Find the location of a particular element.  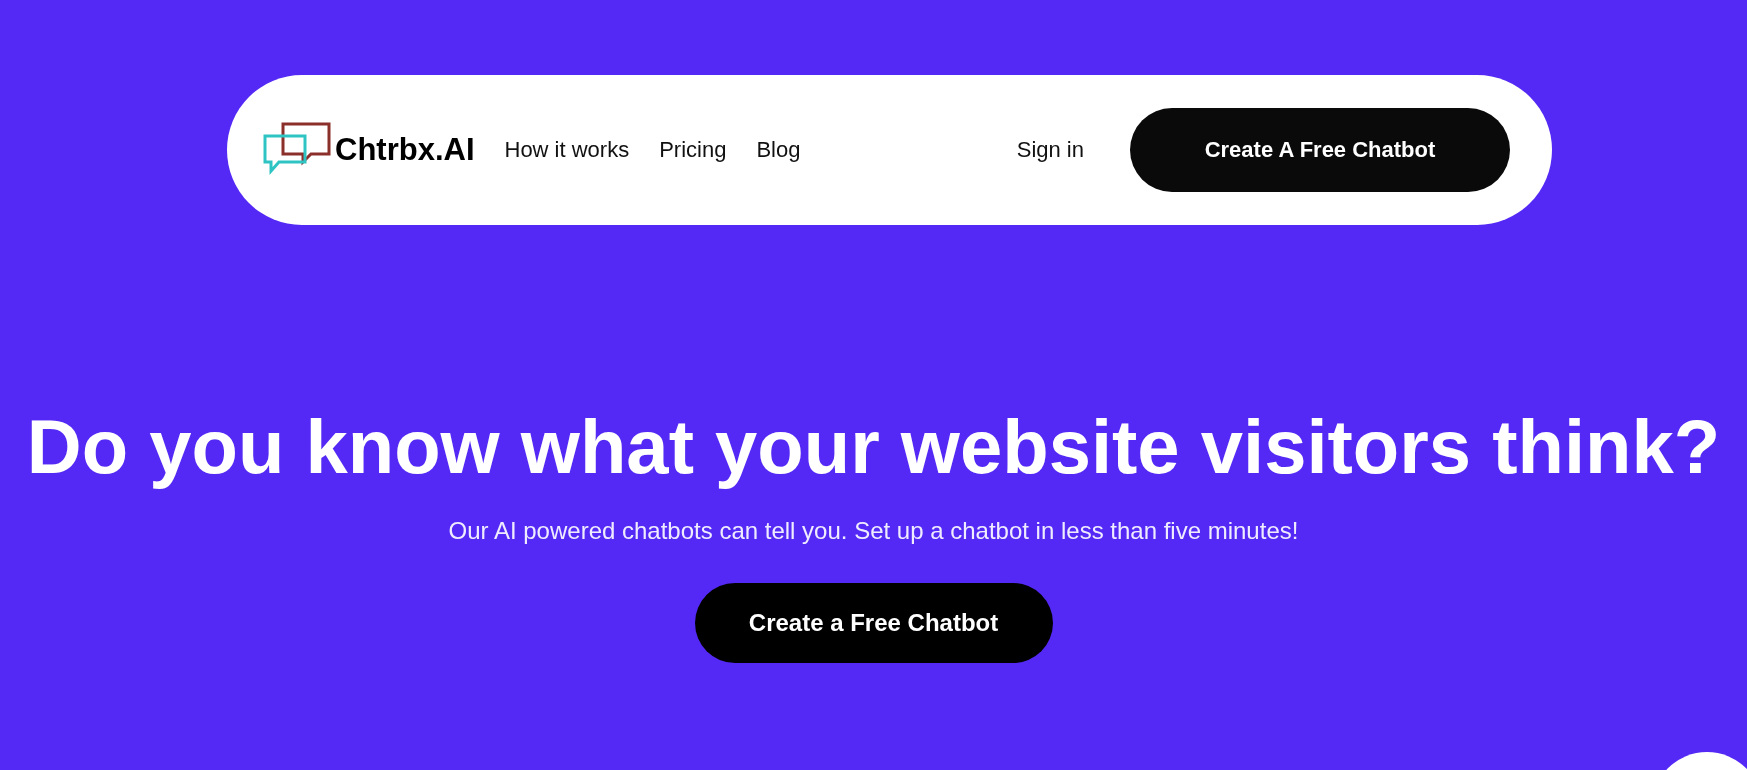

nav-link: Pricing is located at coordinates (693, 150).